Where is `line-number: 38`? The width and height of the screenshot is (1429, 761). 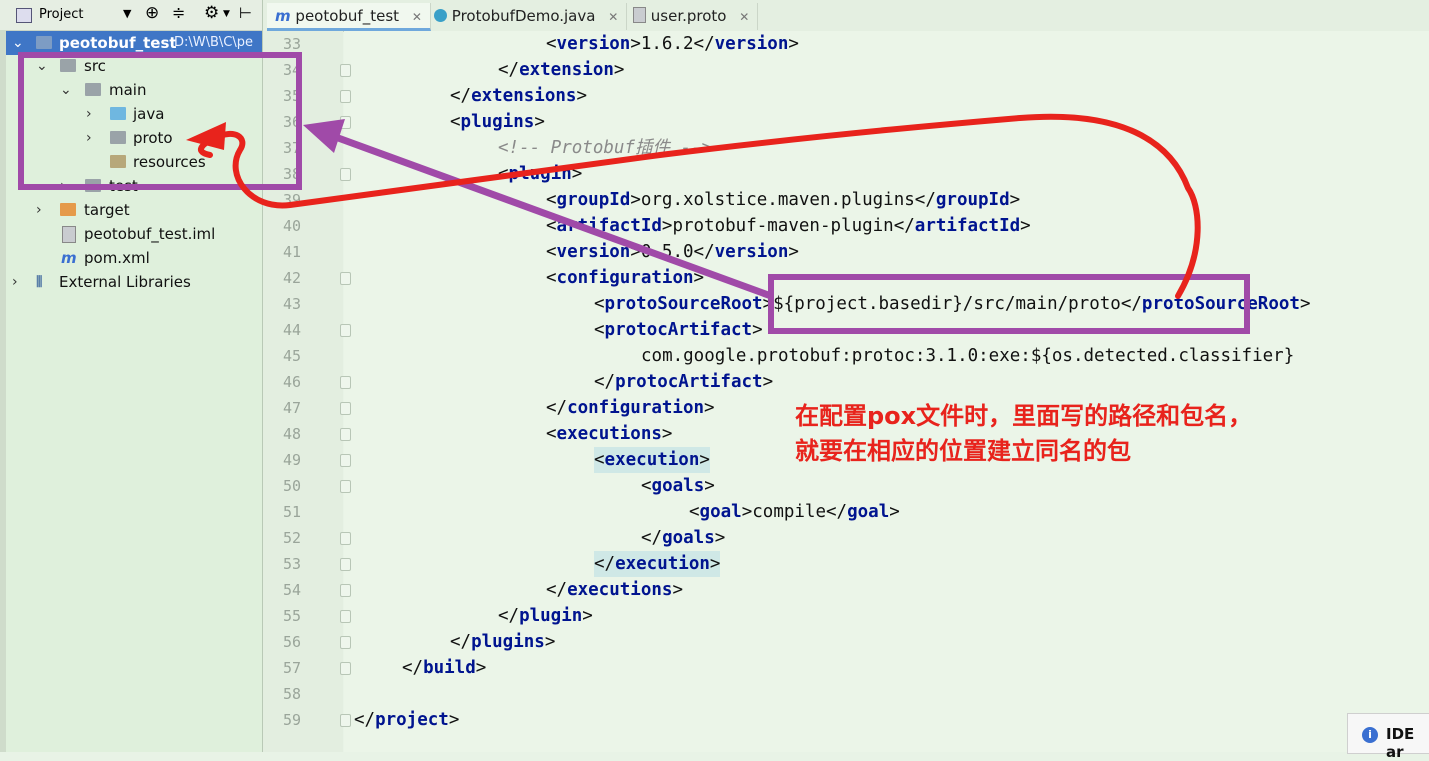
line-number: 38 is located at coordinates (291, 174).